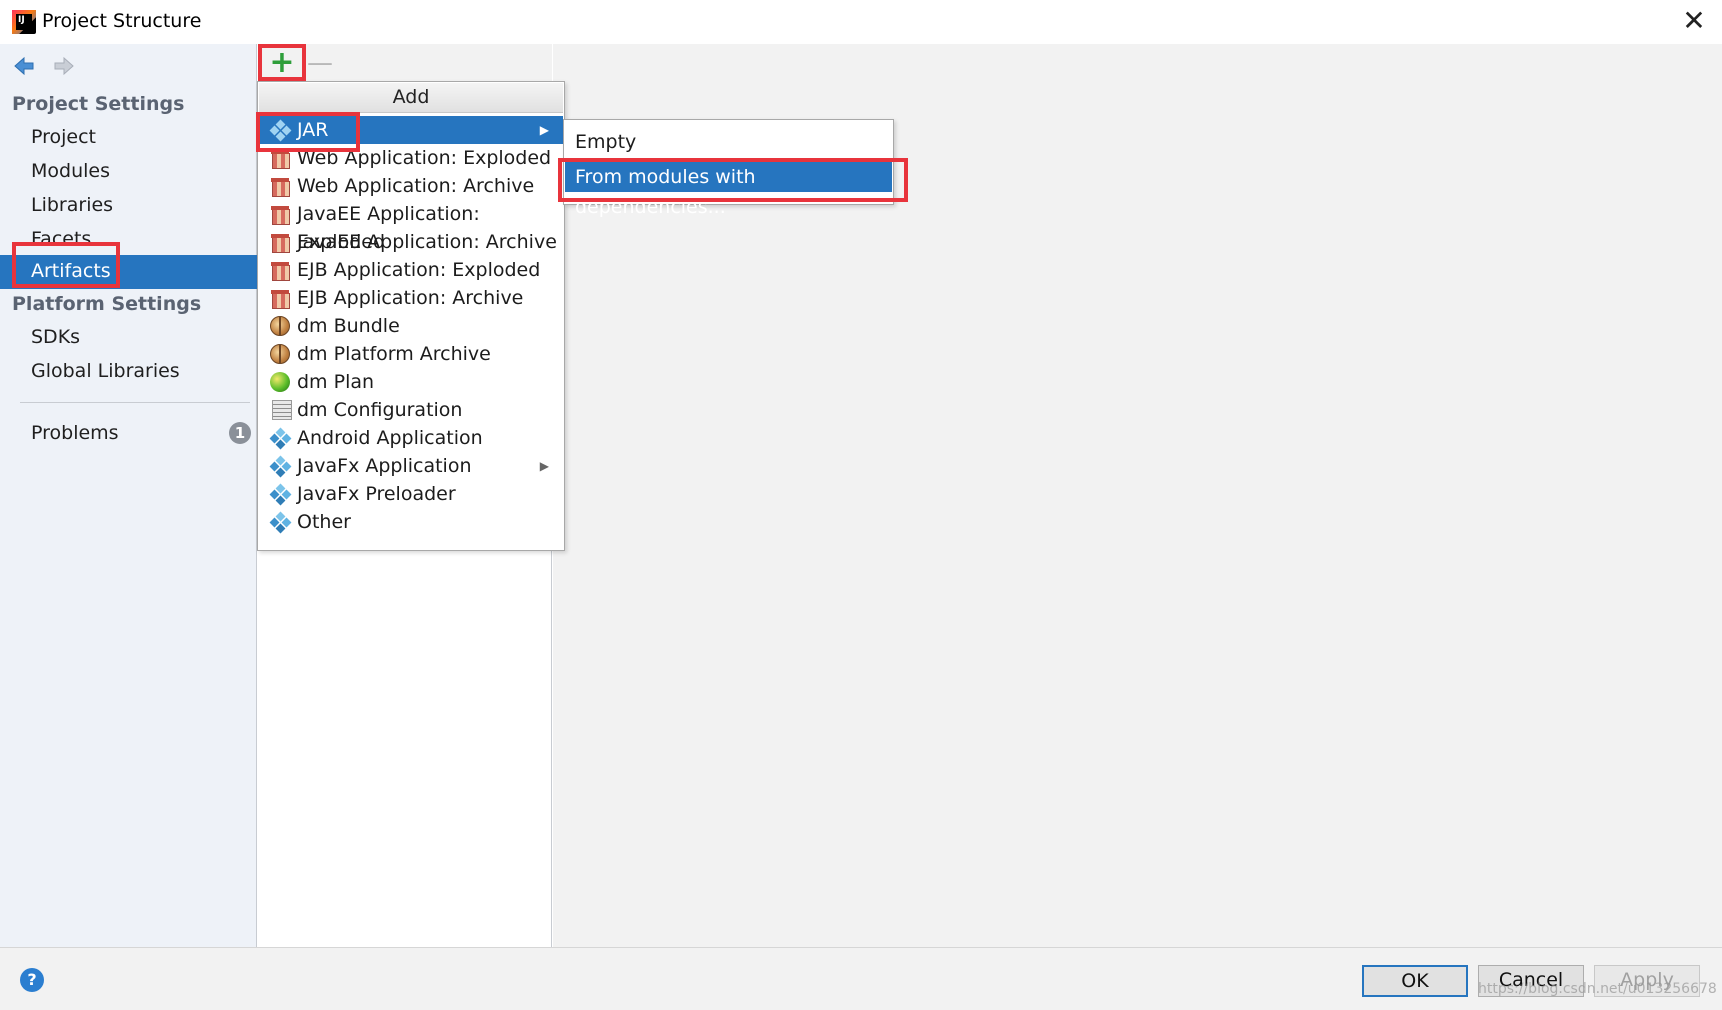  I want to click on menu-item-dm-plan: dm Plan, so click(411, 382).